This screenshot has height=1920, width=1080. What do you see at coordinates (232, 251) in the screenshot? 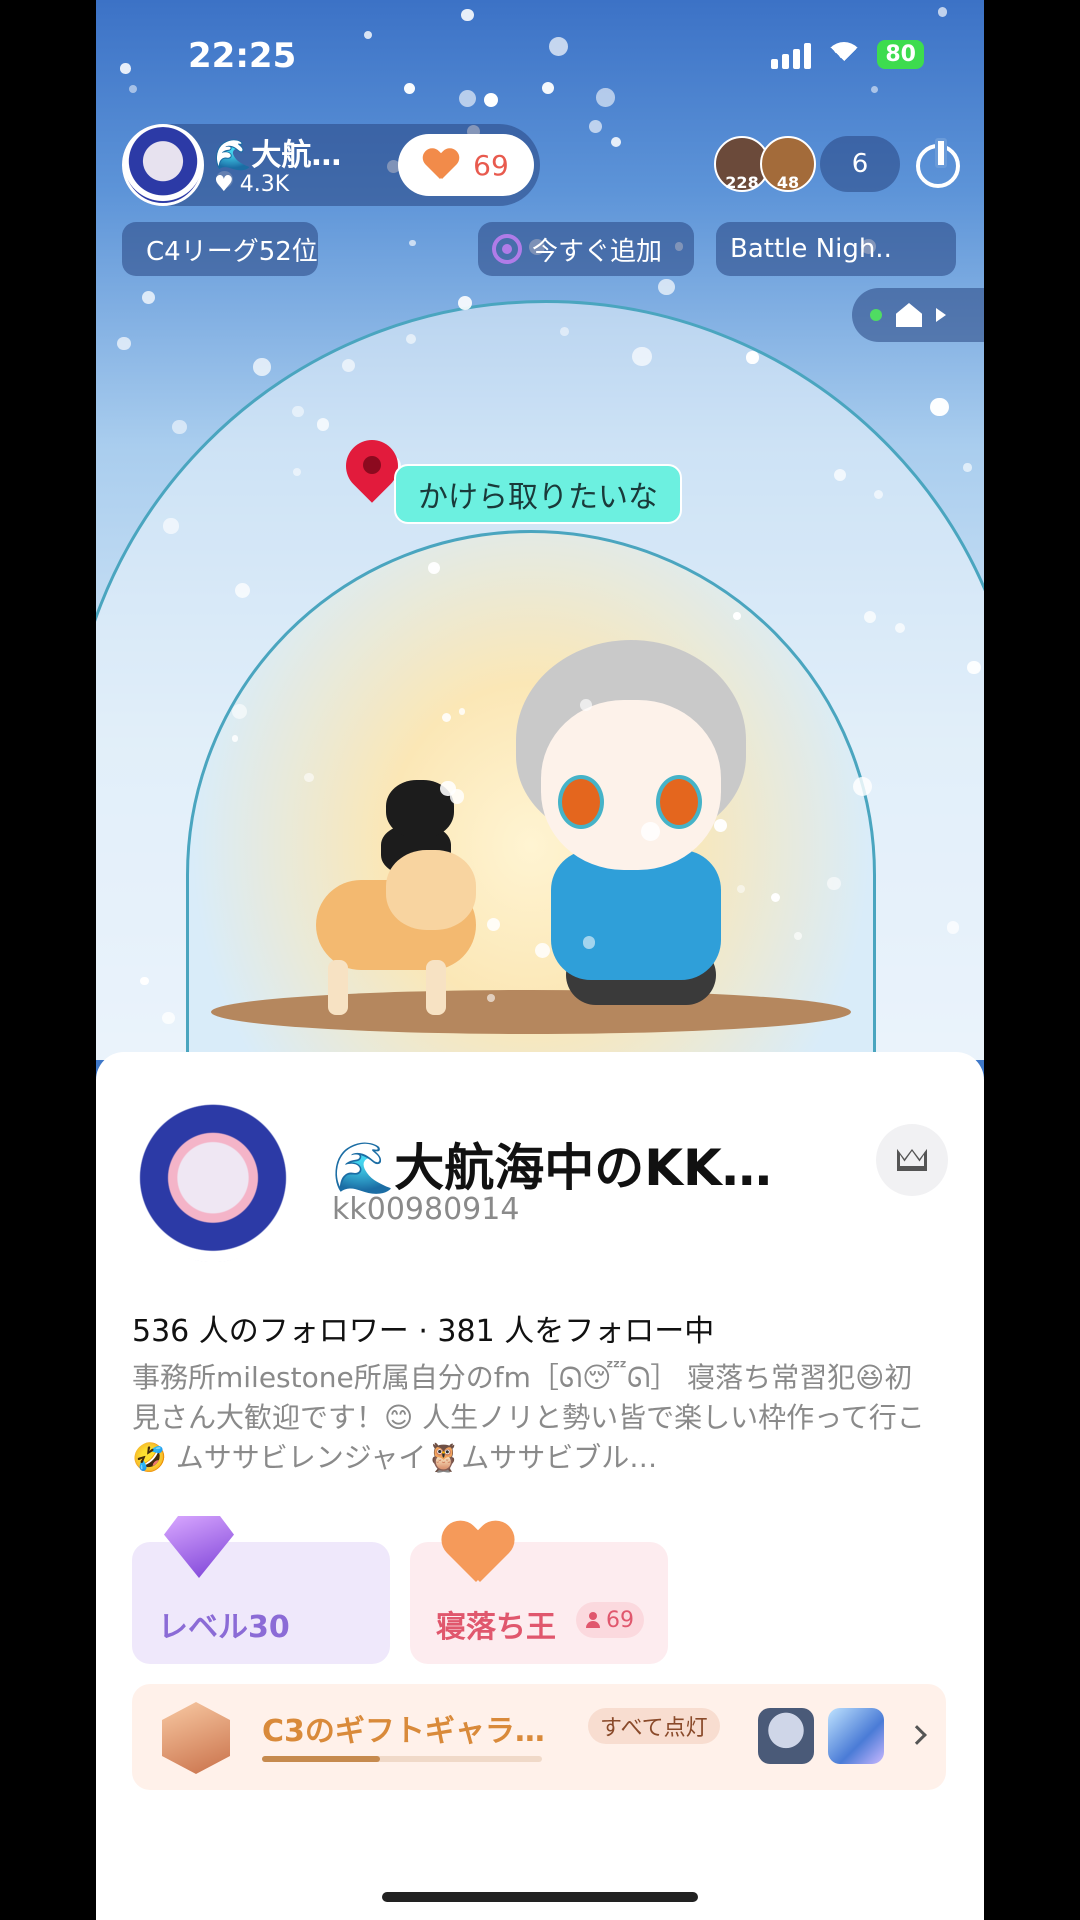
I see `league-rank-label: C4リーグ52位` at bounding box center [232, 251].